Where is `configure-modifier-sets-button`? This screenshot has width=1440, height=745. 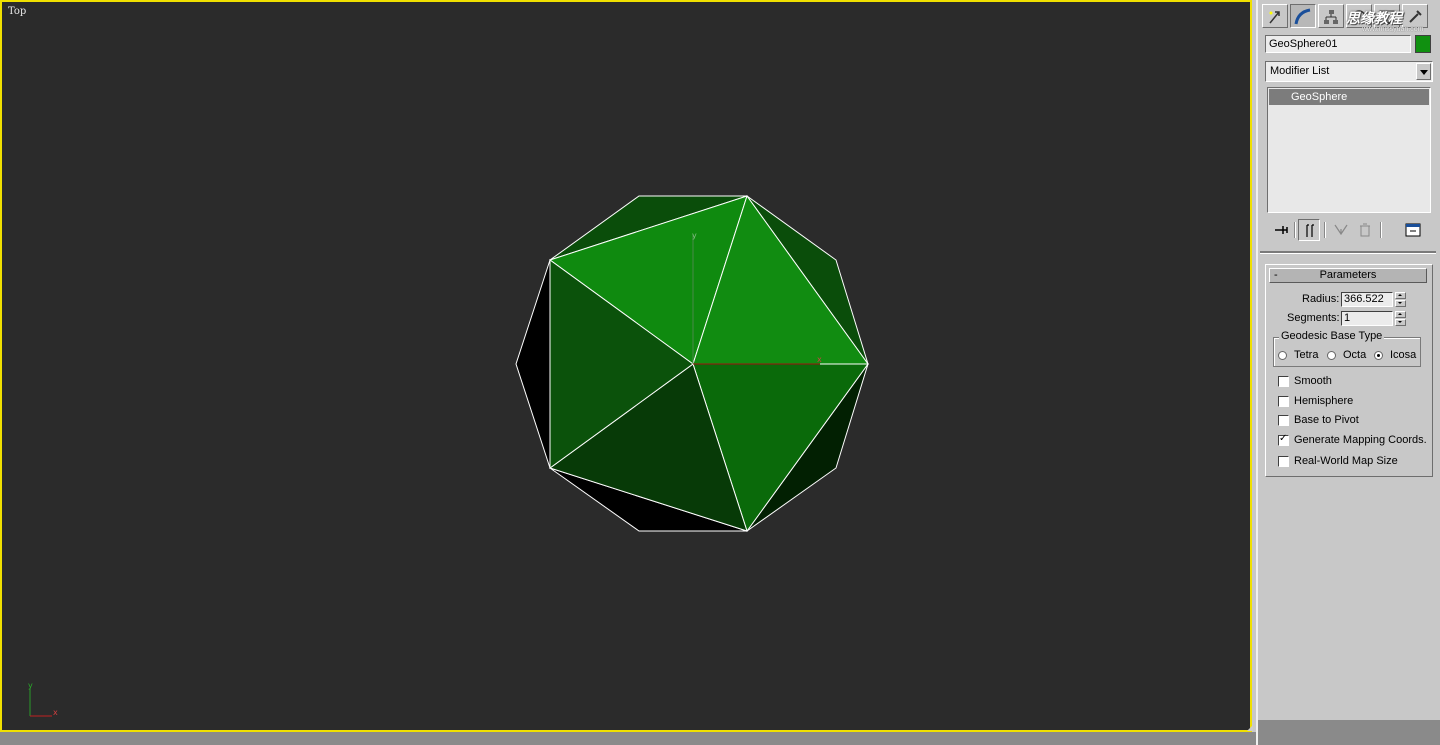 configure-modifier-sets-button is located at coordinates (1413, 230).